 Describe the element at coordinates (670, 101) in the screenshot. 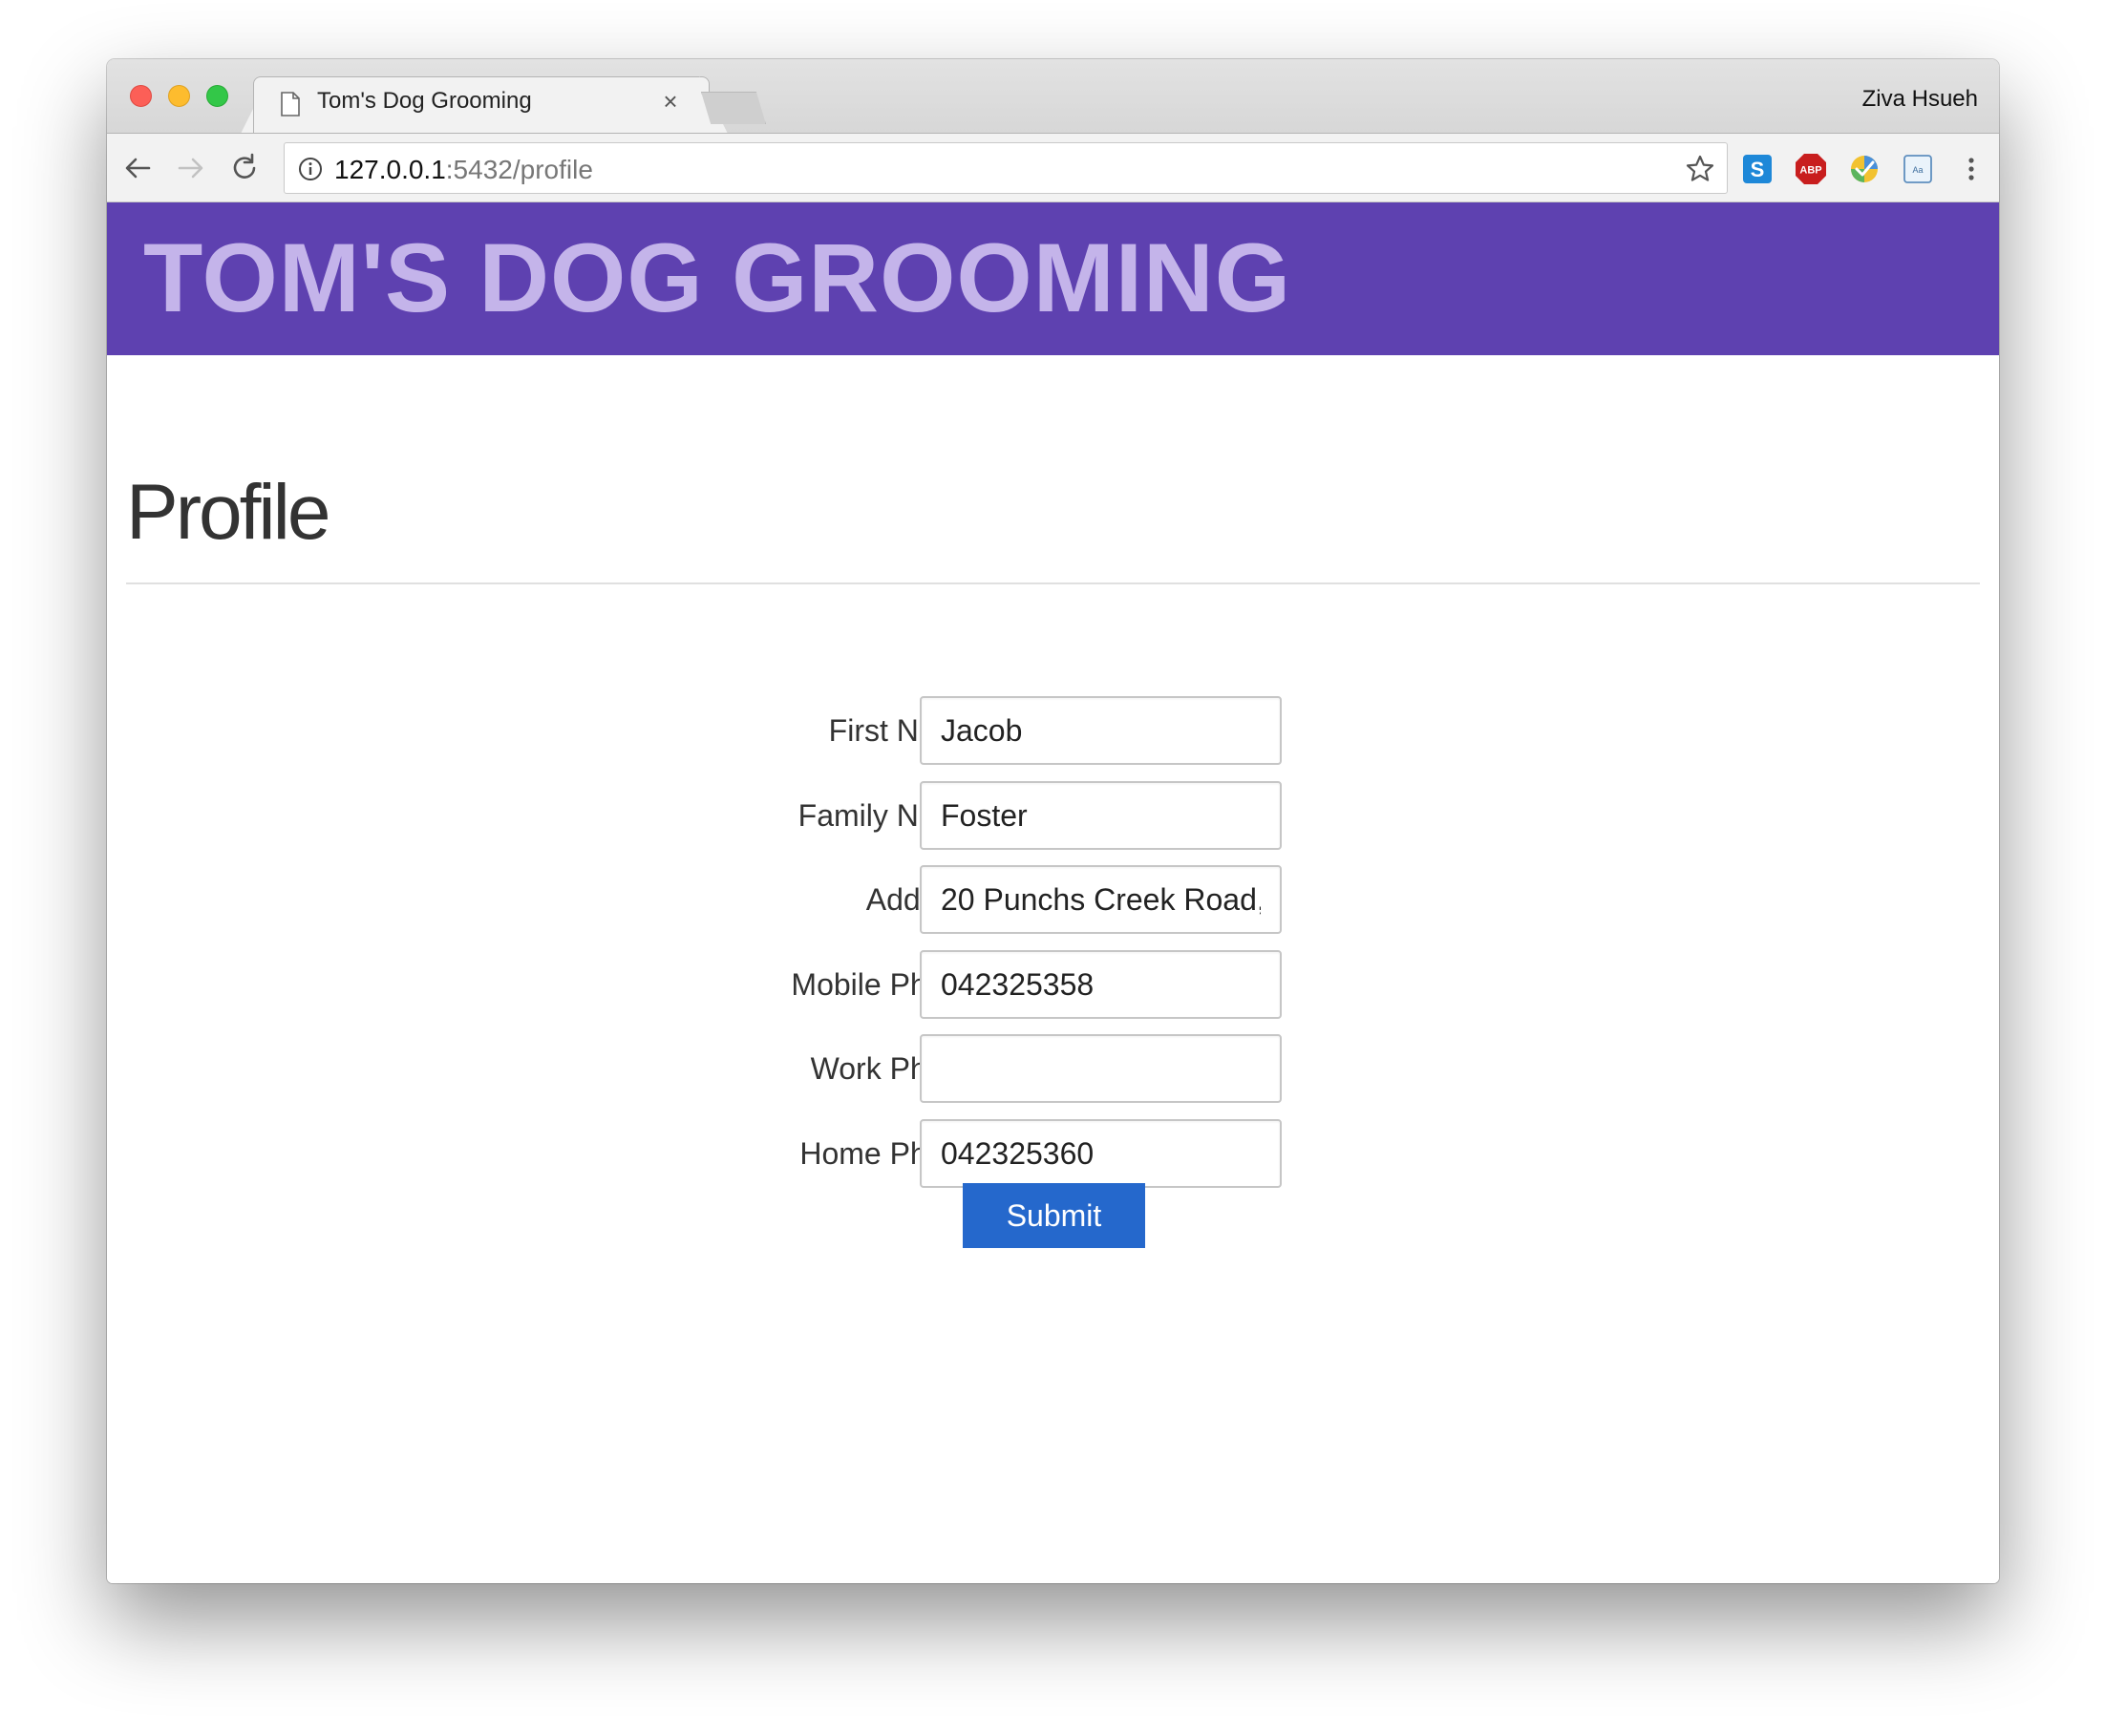

I see `tab-close-icon: ×` at that location.